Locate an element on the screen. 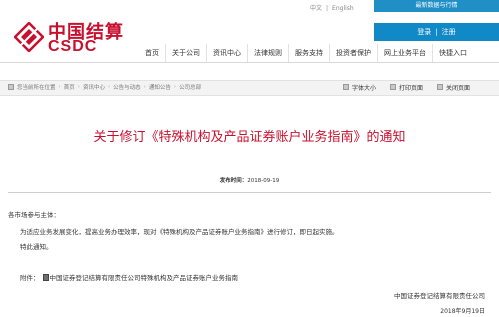 Image resolution: width=499 pixels, height=317 pixels. logo-text-en: CSDC is located at coordinates (72, 47).